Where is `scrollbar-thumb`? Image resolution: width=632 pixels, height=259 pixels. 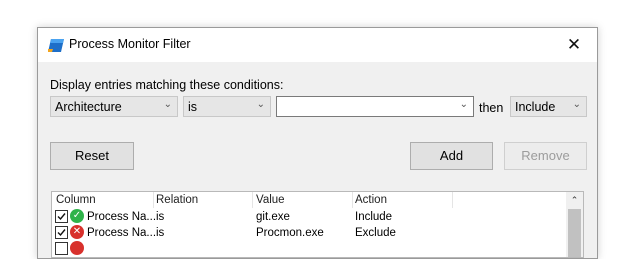 scrollbar-thumb is located at coordinates (574, 233).